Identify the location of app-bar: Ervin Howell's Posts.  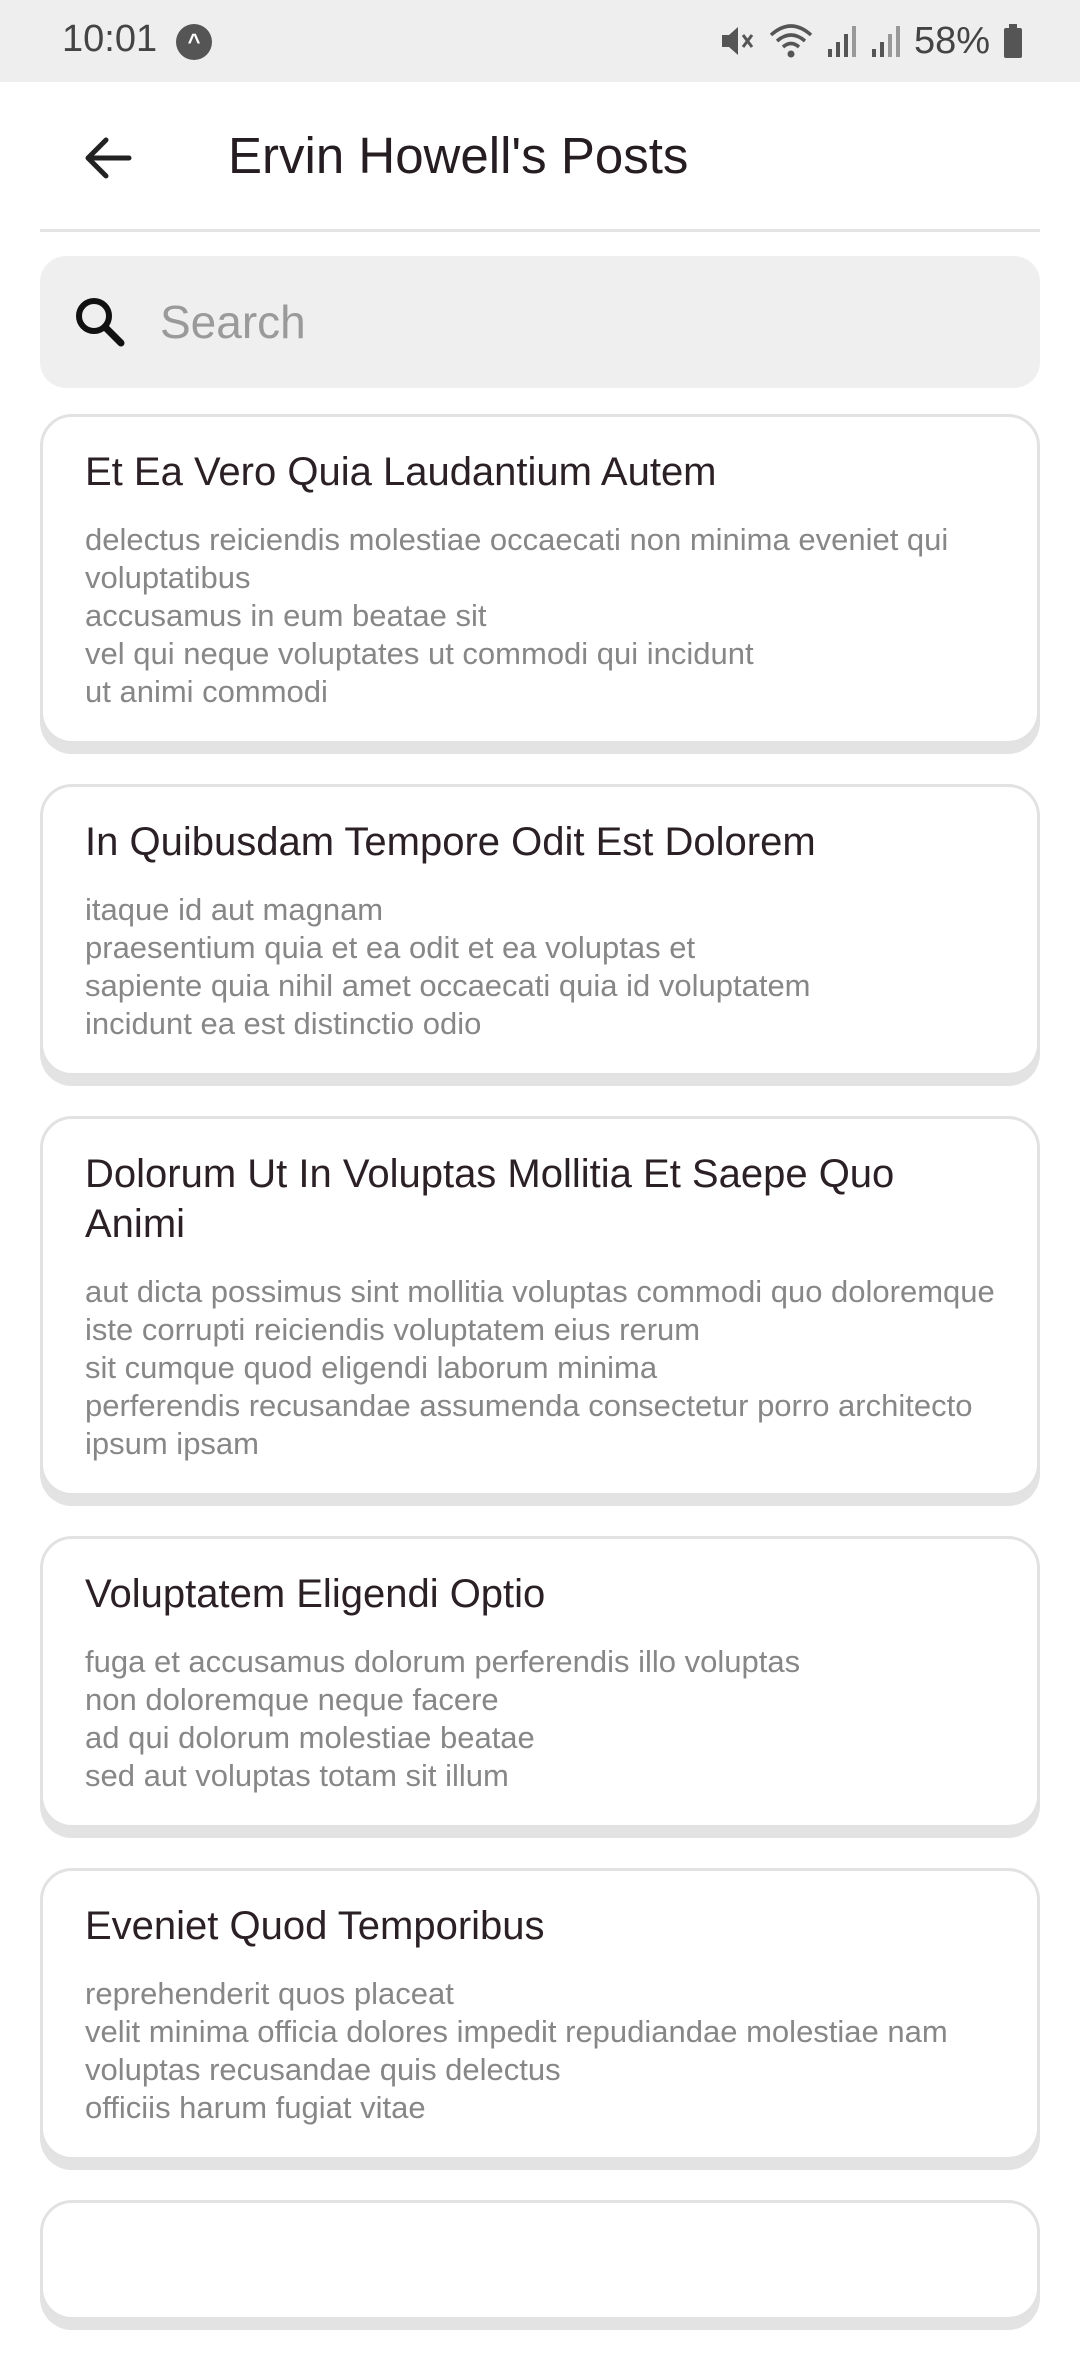
(540, 156).